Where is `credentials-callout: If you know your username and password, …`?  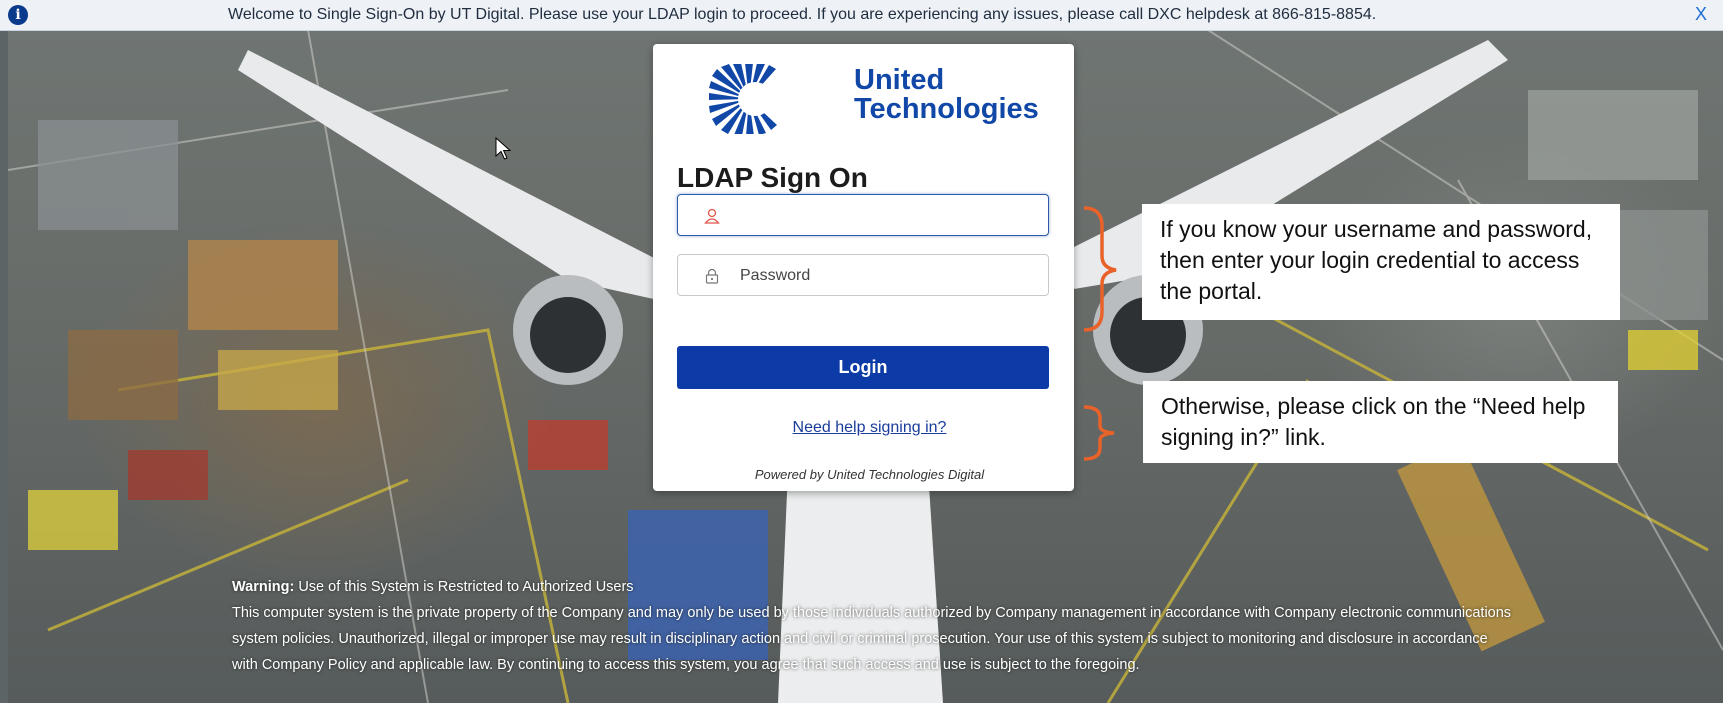 credentials-callout: If you know your username and password, … is located at coordinates (1381, 262).